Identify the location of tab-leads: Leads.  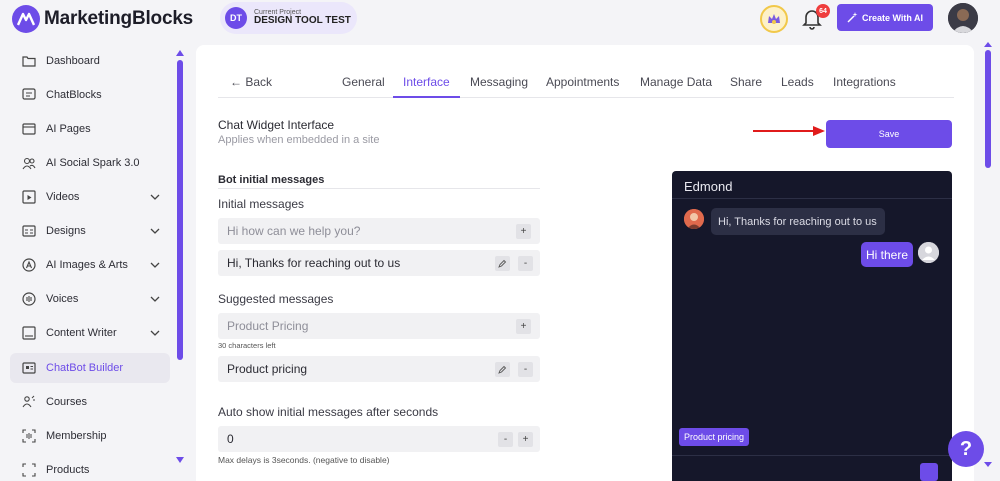
(797, 82).